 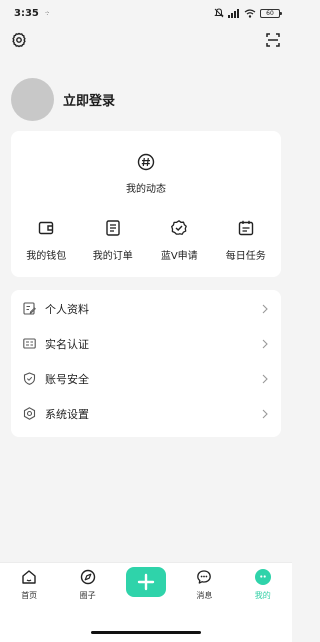 What do you see at coordinates (29, 343) in the screenshot?
I see `id-card-icon` at bounding box center [29, 343].